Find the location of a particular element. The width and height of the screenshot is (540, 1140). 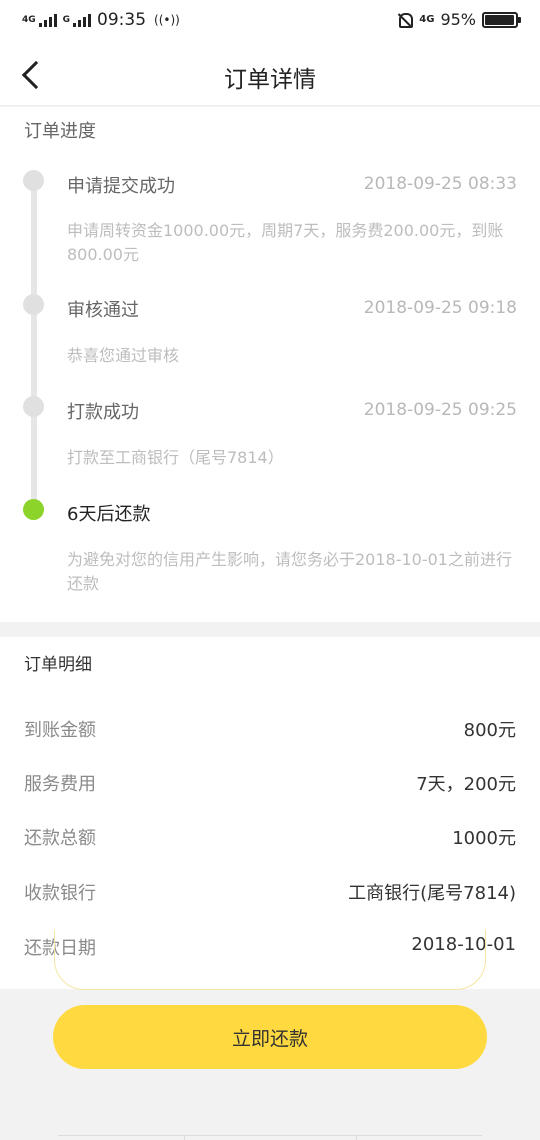

hotspot-icon: ((•)) is located at coordinates (167, 20).